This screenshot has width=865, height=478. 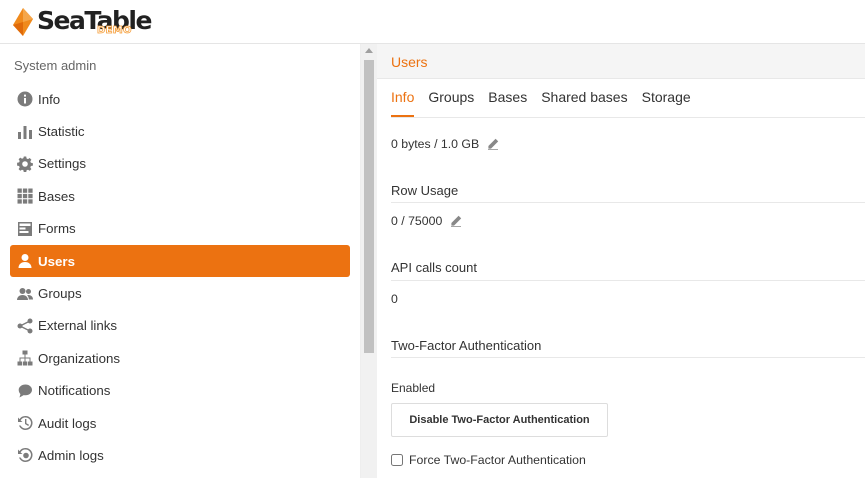 What do you see at coordinates (628, 357) in the screenshot?
I see `two-factor-divider` at bounding box center [628, 357].